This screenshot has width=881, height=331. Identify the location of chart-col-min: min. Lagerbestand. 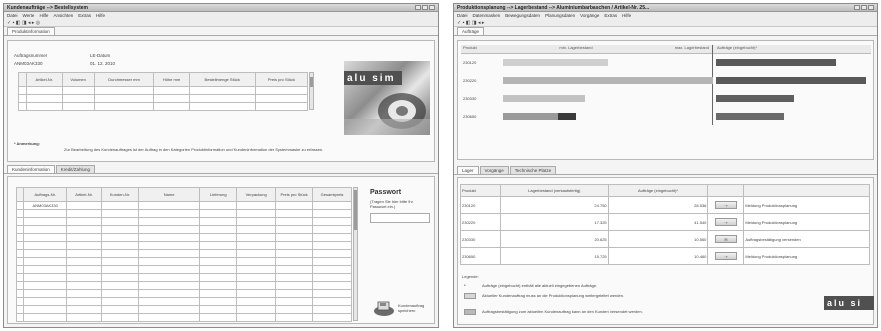
(576, 47).